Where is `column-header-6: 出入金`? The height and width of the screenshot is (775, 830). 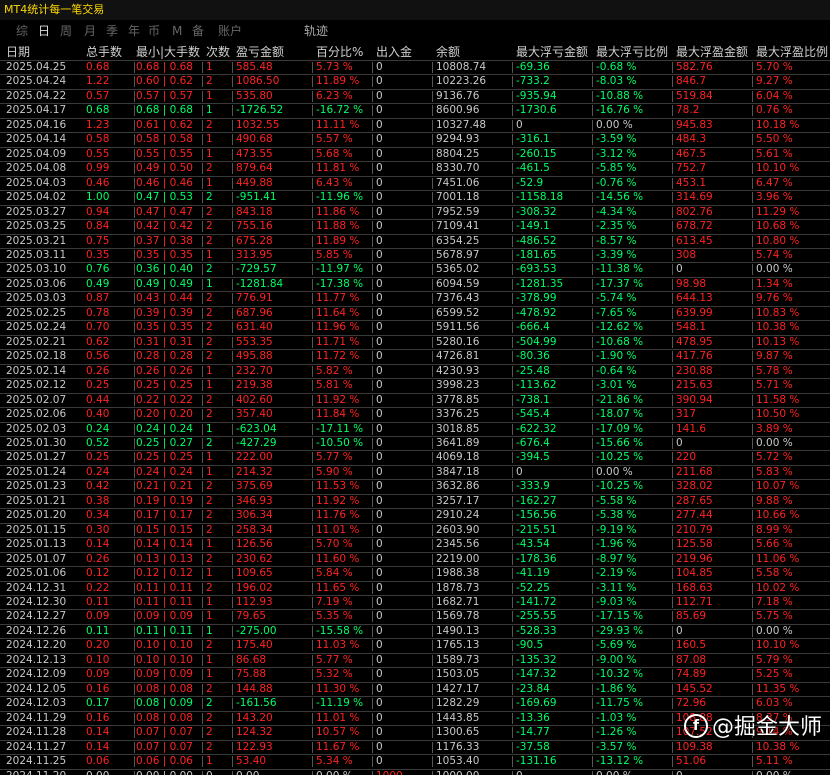 column-header-6: 出入金 is located at coordinates (394, 52).